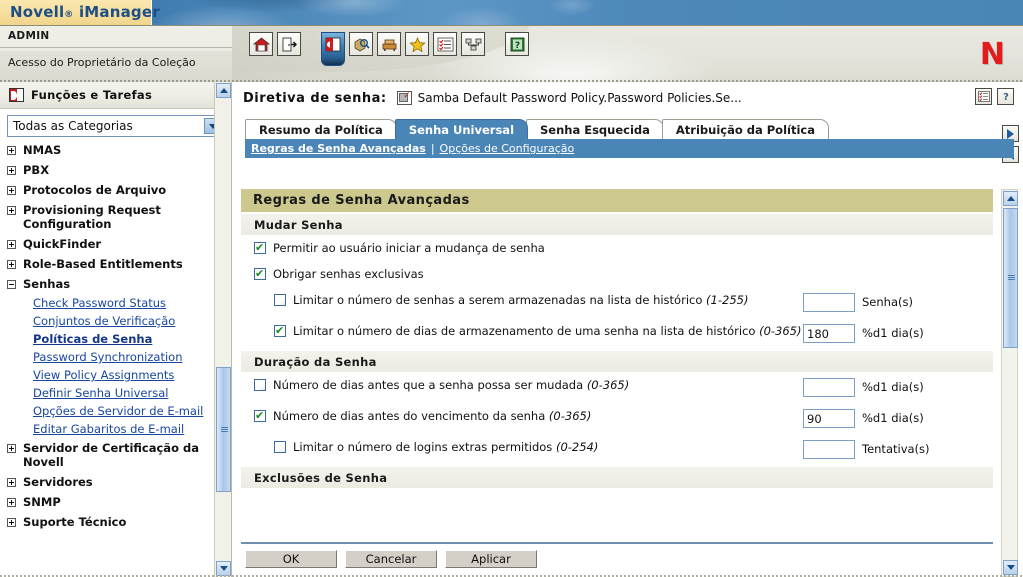 The image size is (1023, 577). Describe the element at coordinates (491, 559) in the screenshot. I see `apply-button: Aplicar` at that location.